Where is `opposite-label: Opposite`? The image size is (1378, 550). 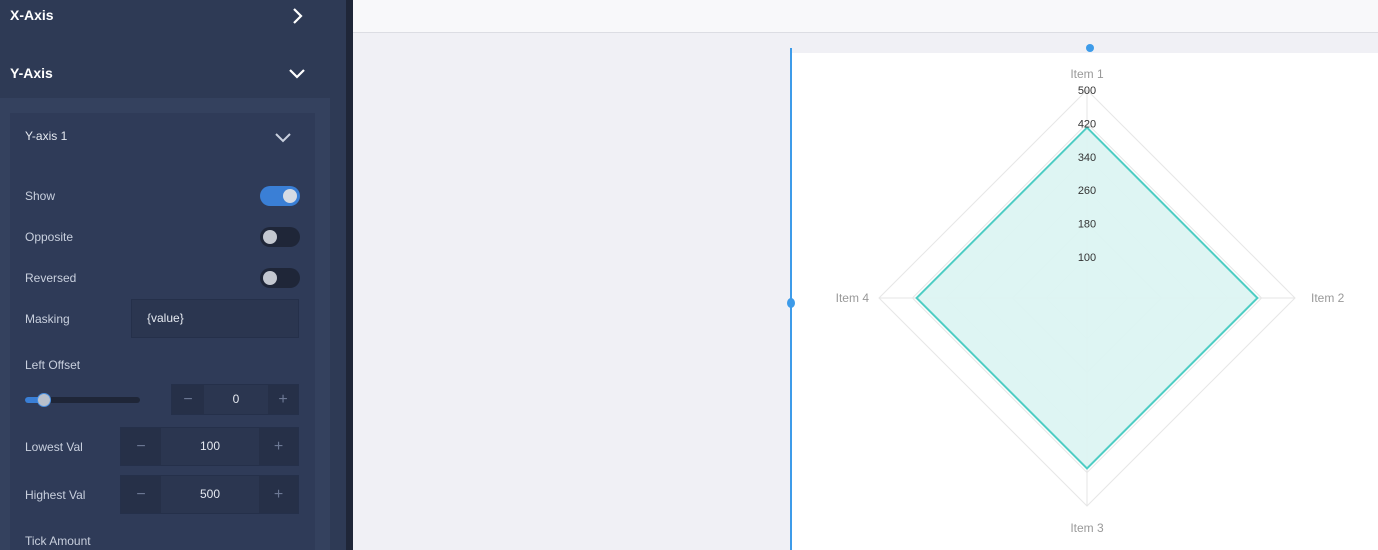 opposite-label: Opposite is located at coordinates (49, 237).